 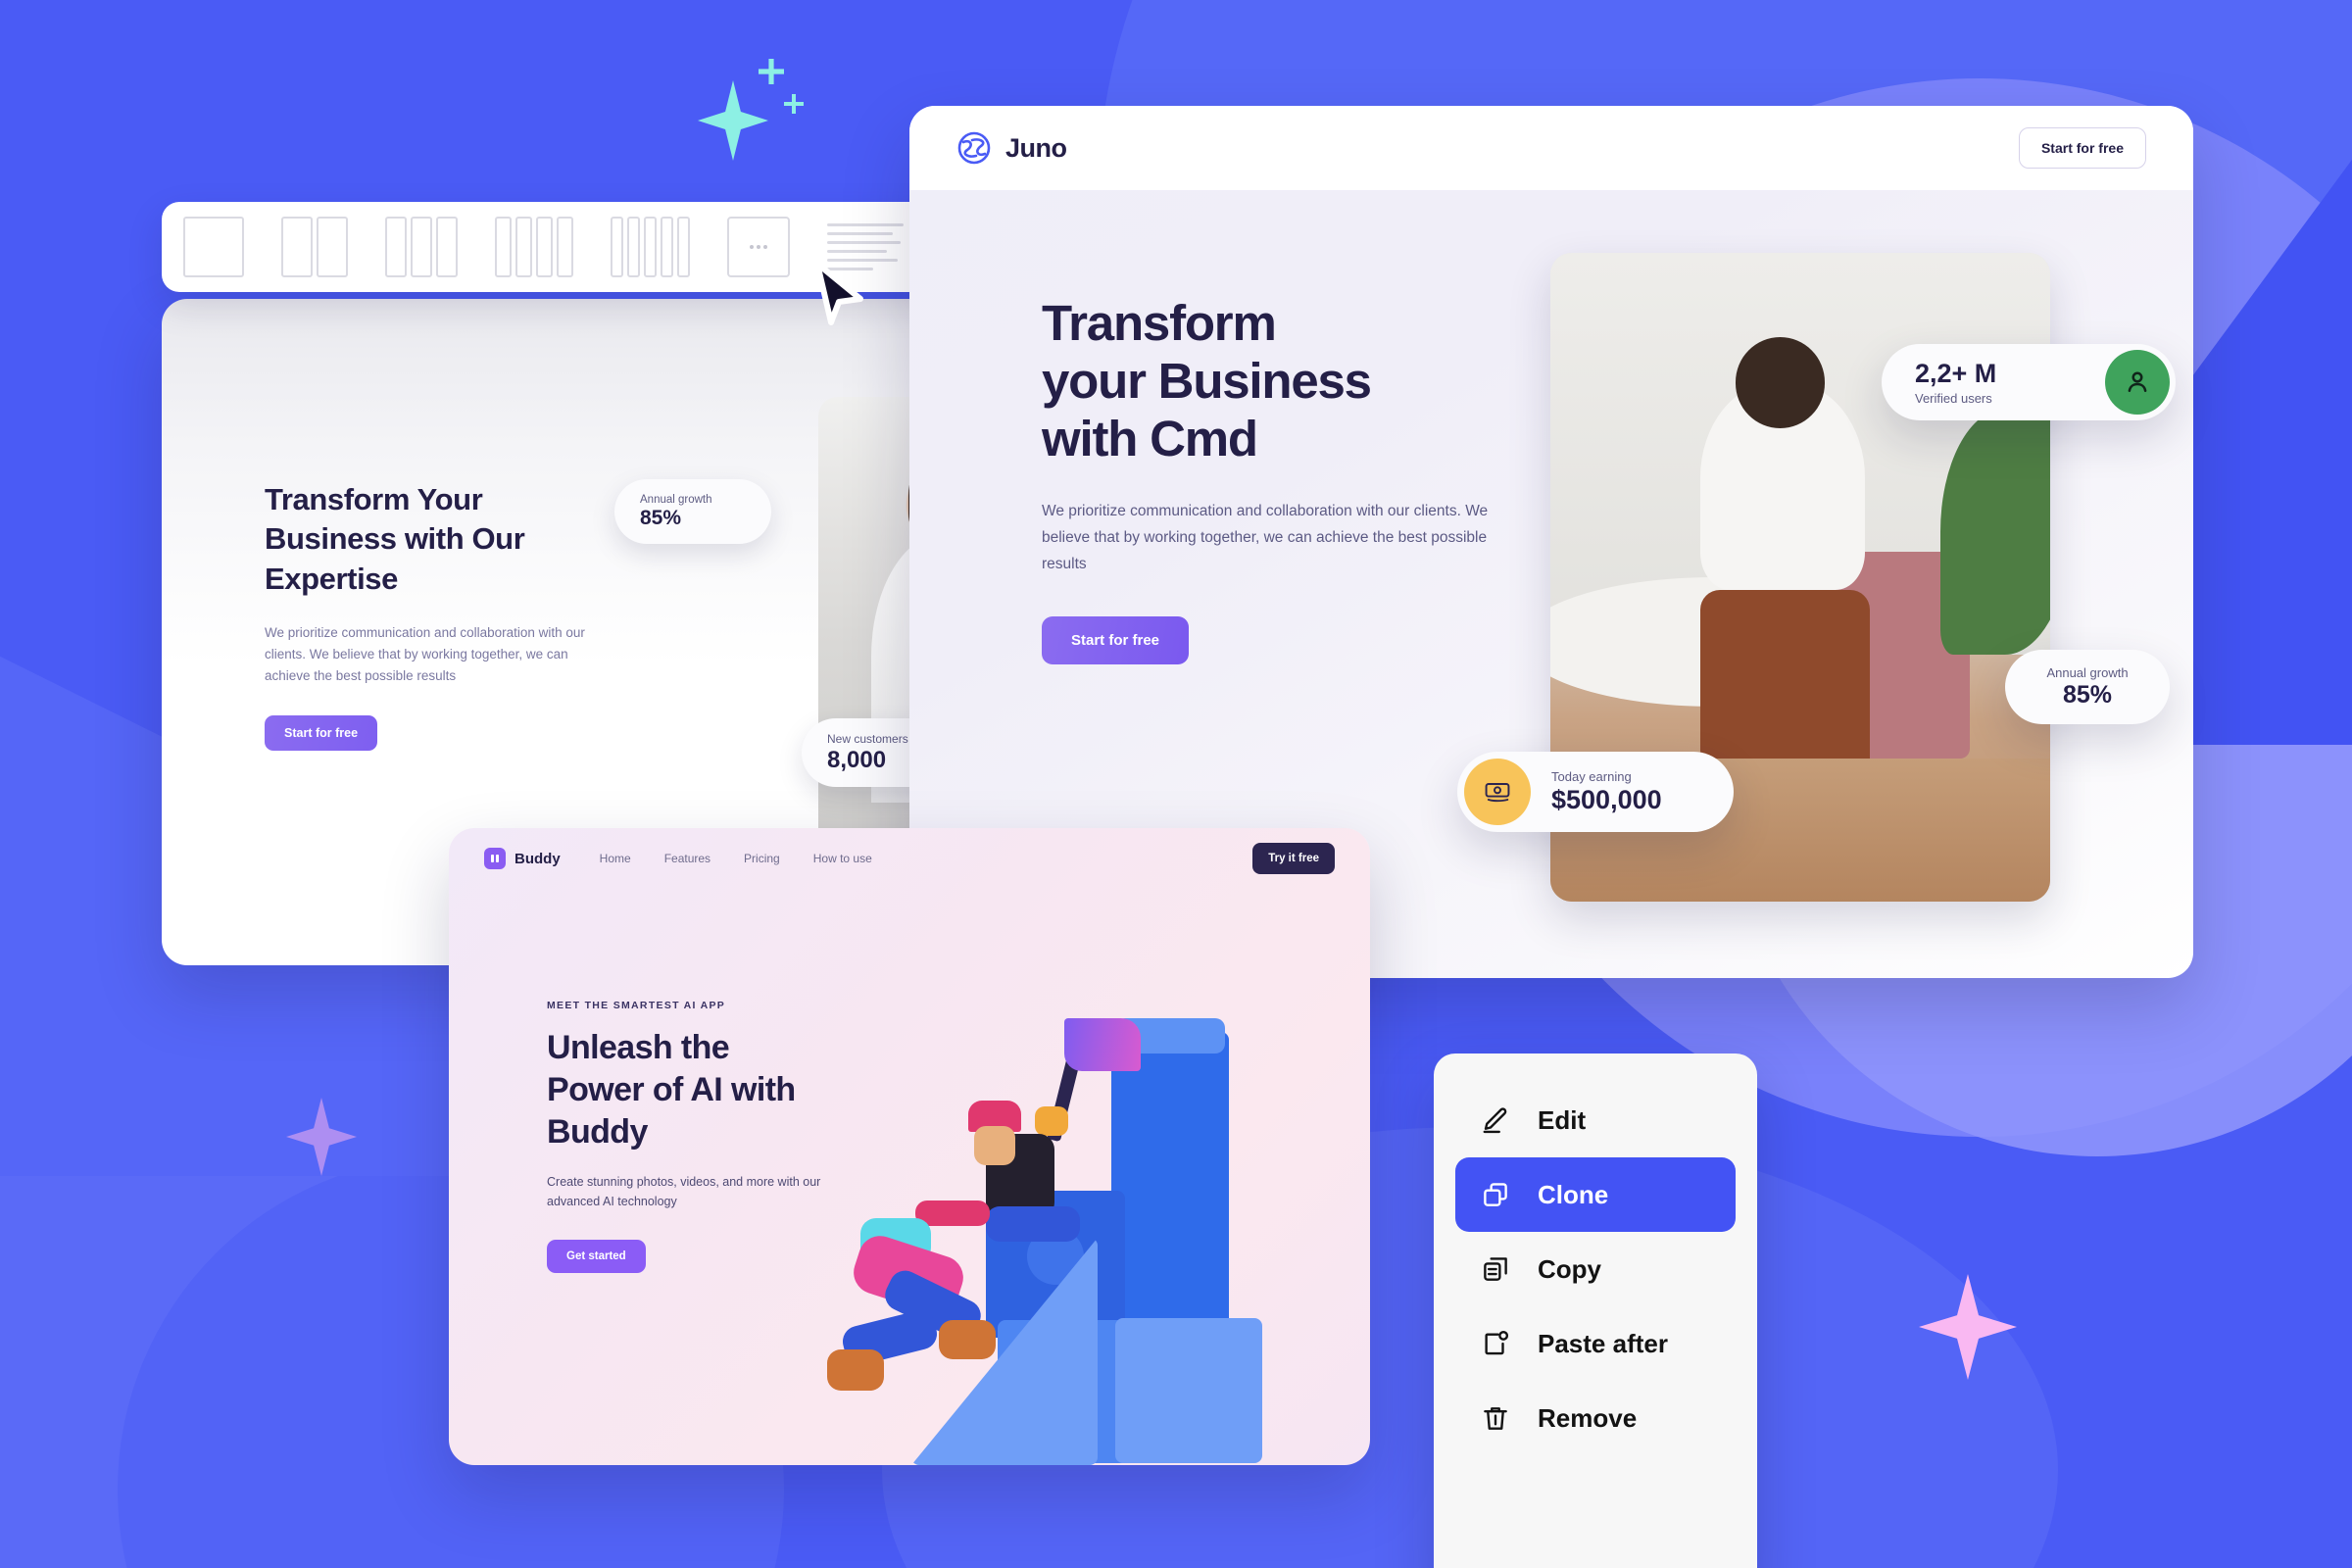 What do you see at coordinates (421, 247) in the screenshot?
I see `toolbar-layout-3-column` at bounding box center [421, 247].